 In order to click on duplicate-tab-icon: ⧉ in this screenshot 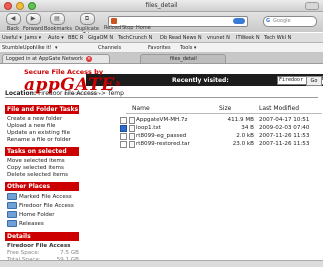, I will do `click(87, 19)`.